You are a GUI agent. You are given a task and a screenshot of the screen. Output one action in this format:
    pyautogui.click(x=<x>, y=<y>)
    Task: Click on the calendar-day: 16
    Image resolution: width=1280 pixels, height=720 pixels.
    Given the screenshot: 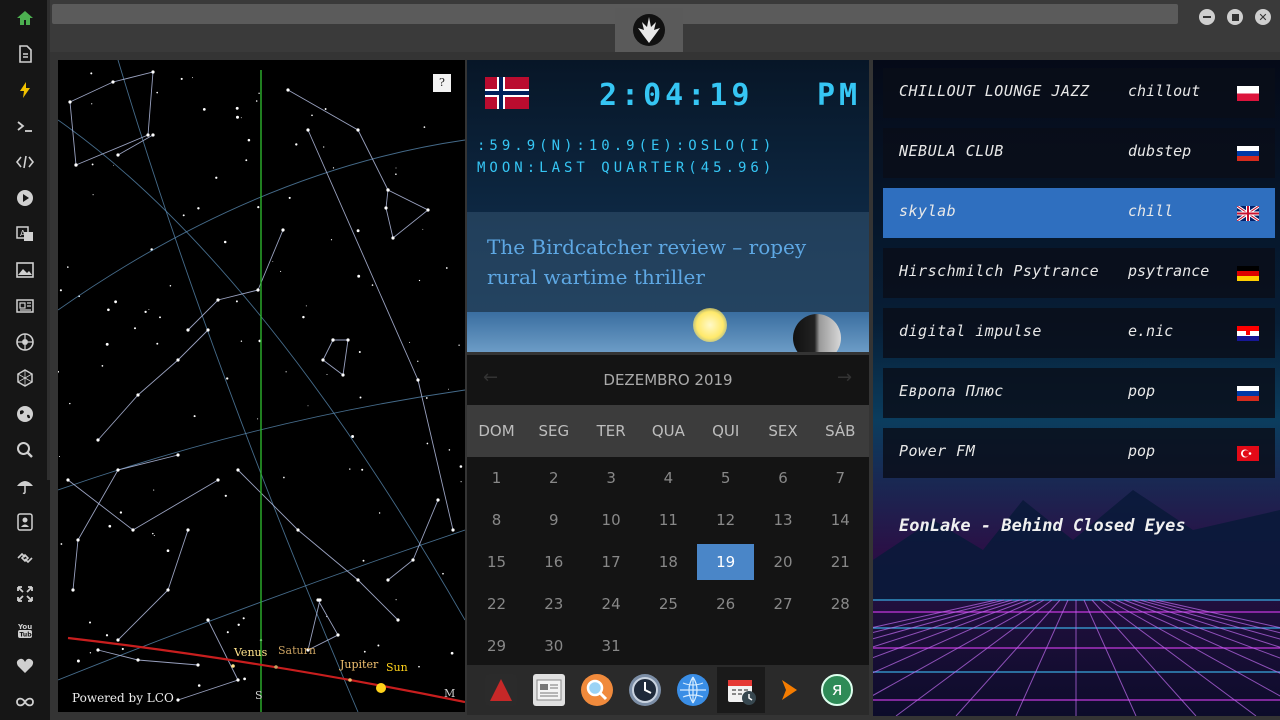 What is the action you would take?
    pyautogui.click(x=553, y=562)
    